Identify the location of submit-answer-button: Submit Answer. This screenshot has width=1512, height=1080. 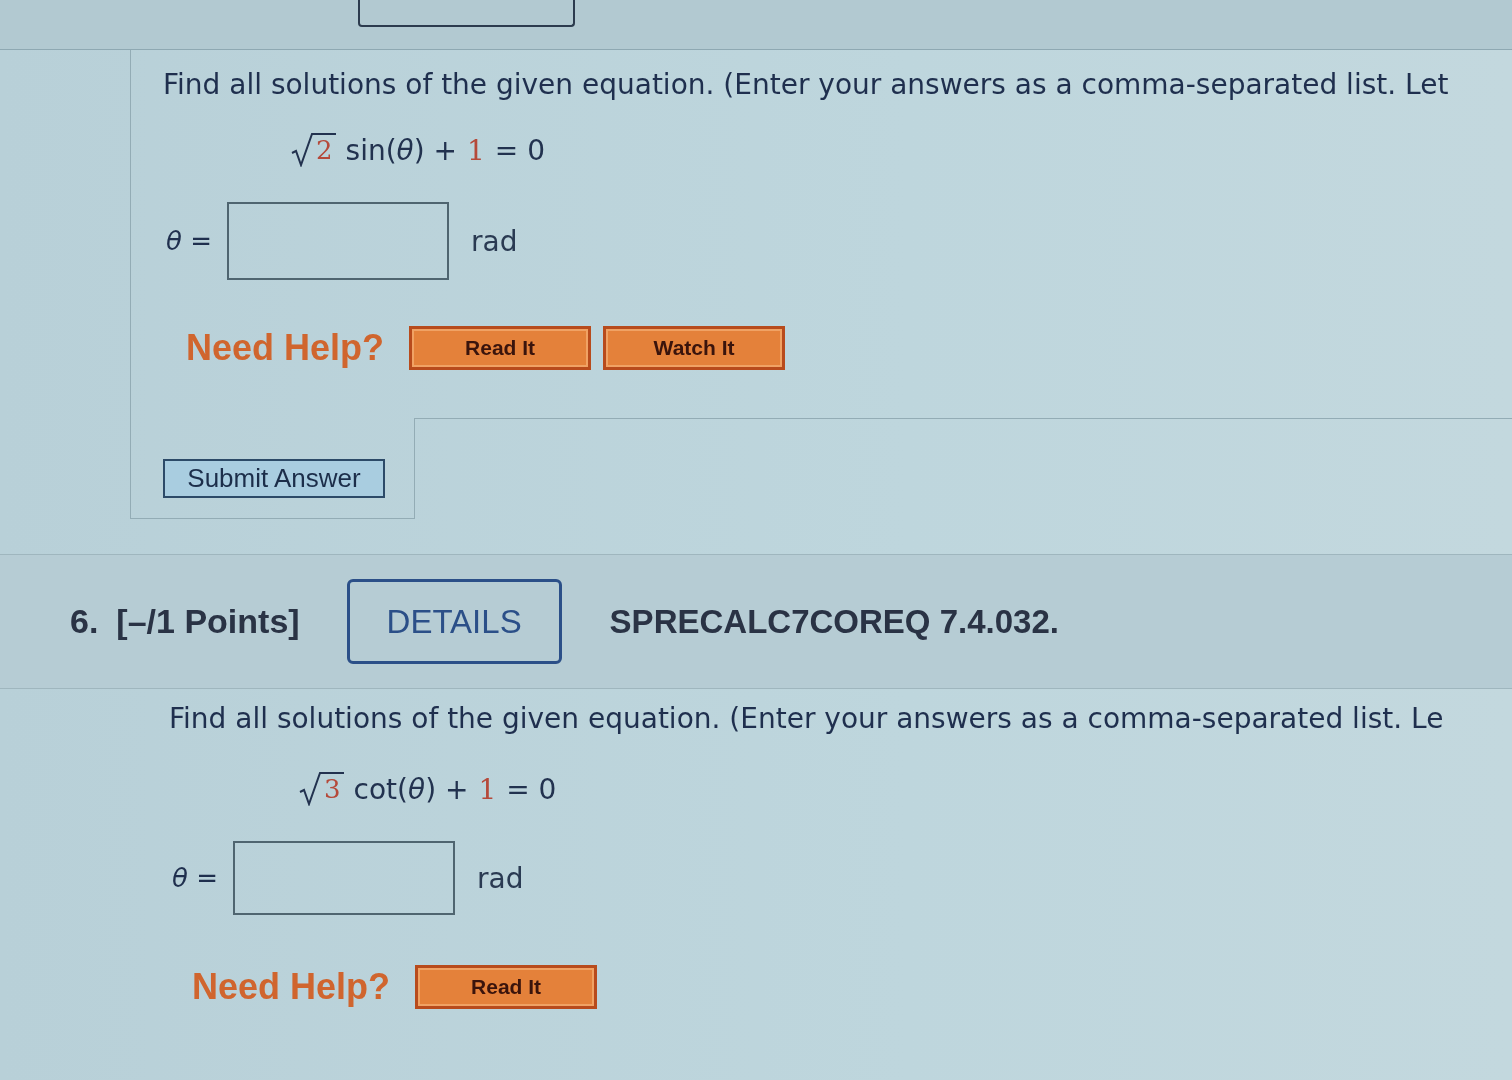
(274, 478).